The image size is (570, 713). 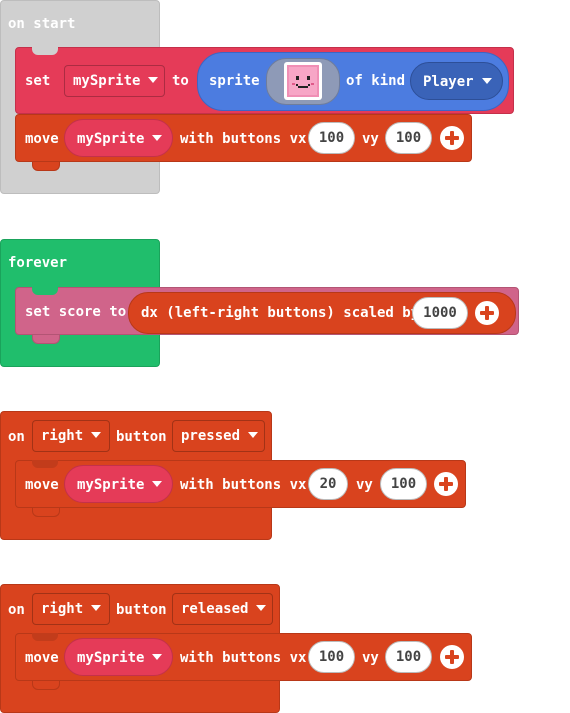 I want to click on event-dropdown: pressed, so click(x=218, y=436).